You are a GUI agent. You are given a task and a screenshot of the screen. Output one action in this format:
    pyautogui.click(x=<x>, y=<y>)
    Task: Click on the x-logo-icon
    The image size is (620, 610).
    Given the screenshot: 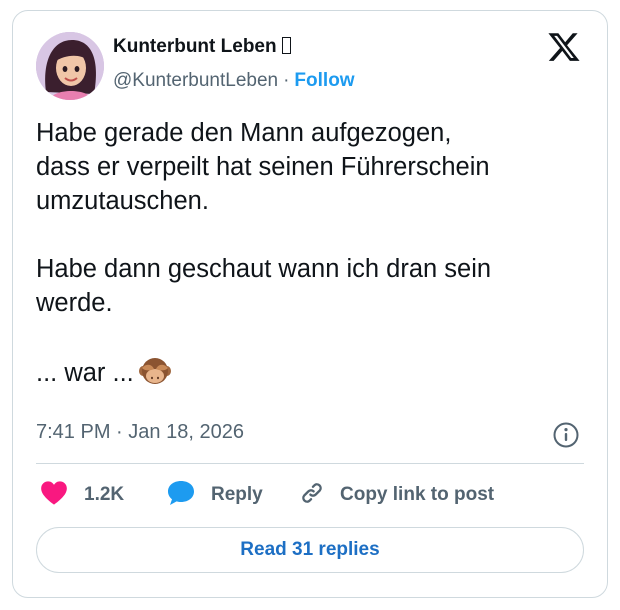 What is the action you would take?
    pyautogui.click(x=564, y=47)
    